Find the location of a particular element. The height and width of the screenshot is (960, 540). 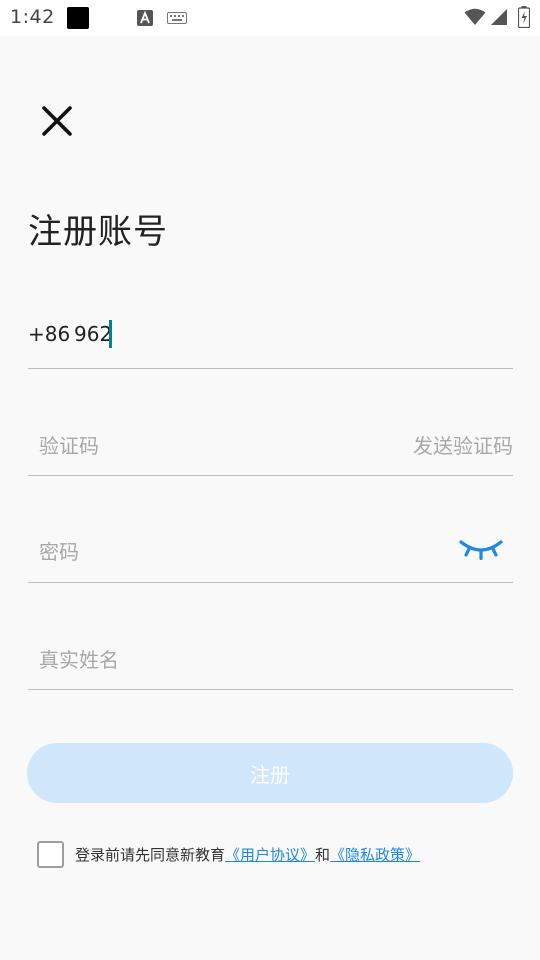

battery-icon is located at coordinates (524, 17).